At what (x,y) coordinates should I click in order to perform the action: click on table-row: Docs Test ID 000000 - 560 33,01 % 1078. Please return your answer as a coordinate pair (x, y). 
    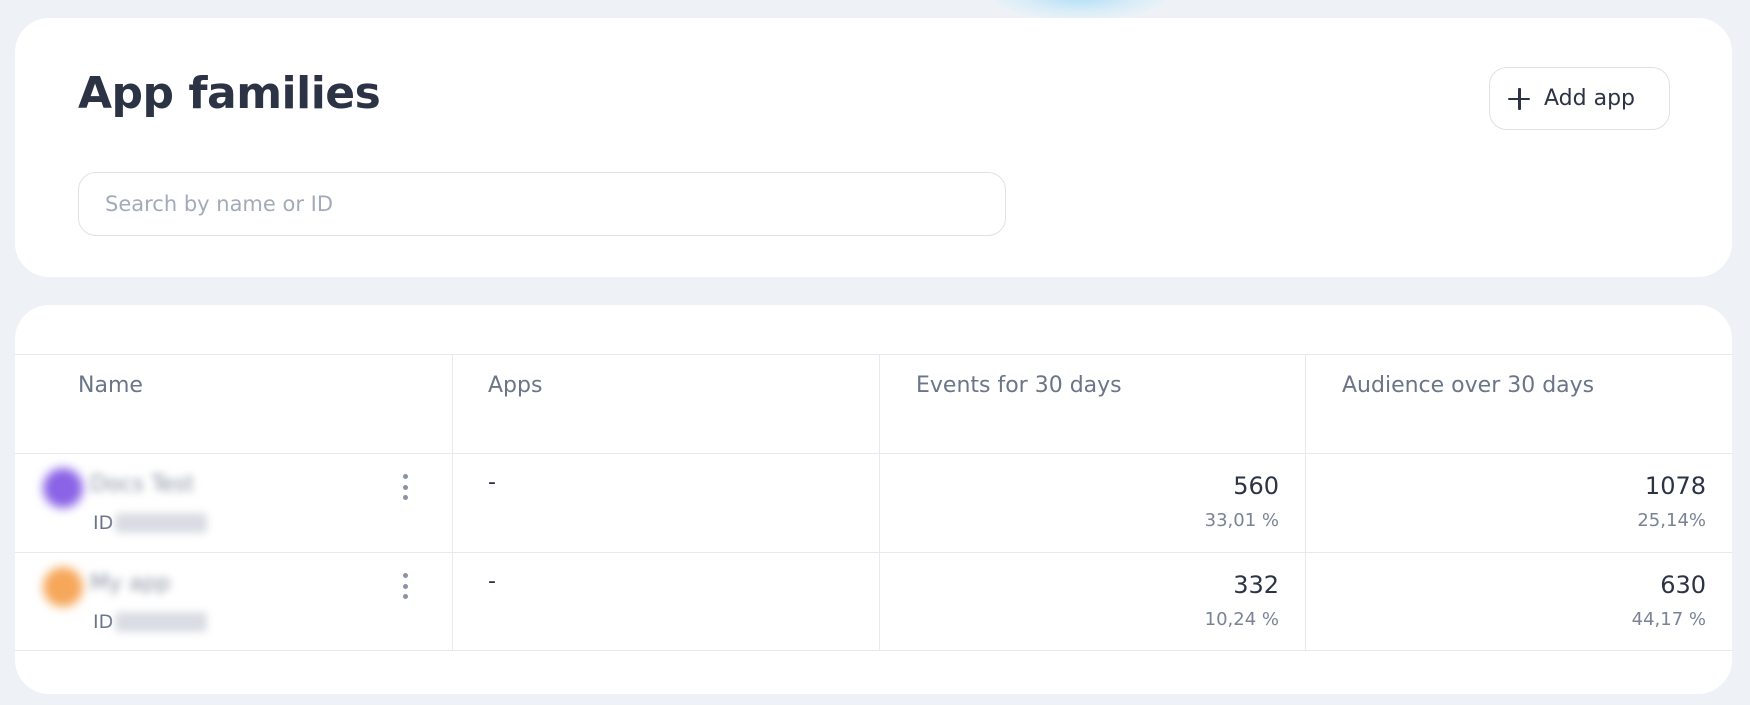
    Looking at the image, I should click on (873, 502).